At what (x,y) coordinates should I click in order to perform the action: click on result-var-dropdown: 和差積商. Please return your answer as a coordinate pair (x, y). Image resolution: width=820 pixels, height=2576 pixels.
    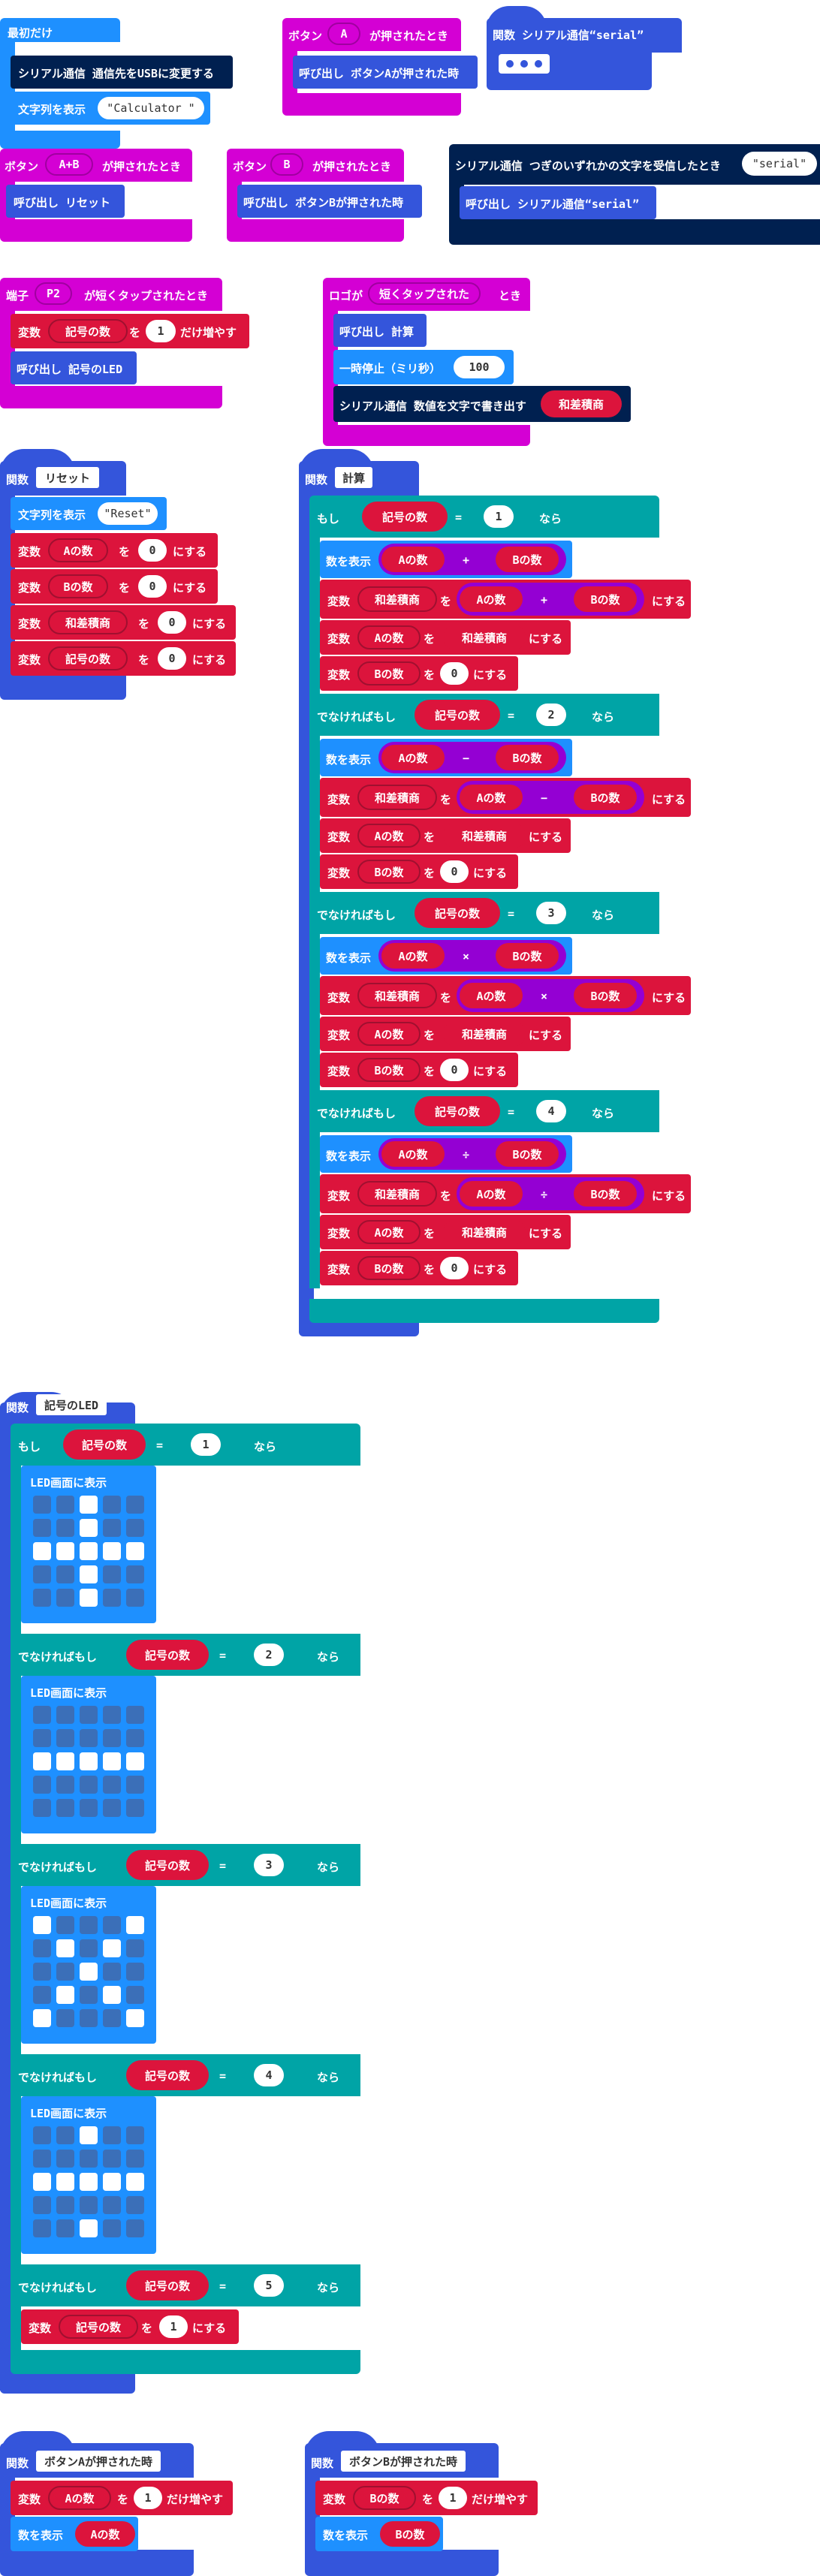
    Looking at the image, I should click on (397, 797).